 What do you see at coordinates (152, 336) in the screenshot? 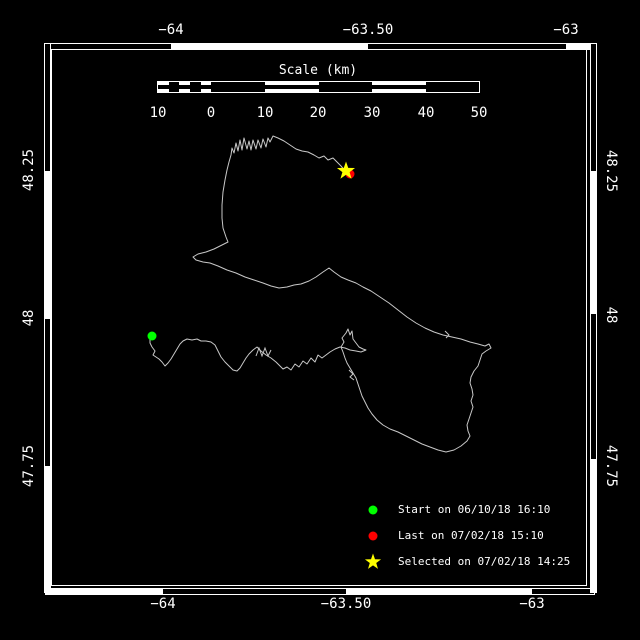
I see `start-position-marker` at bounding box center [152, 336].